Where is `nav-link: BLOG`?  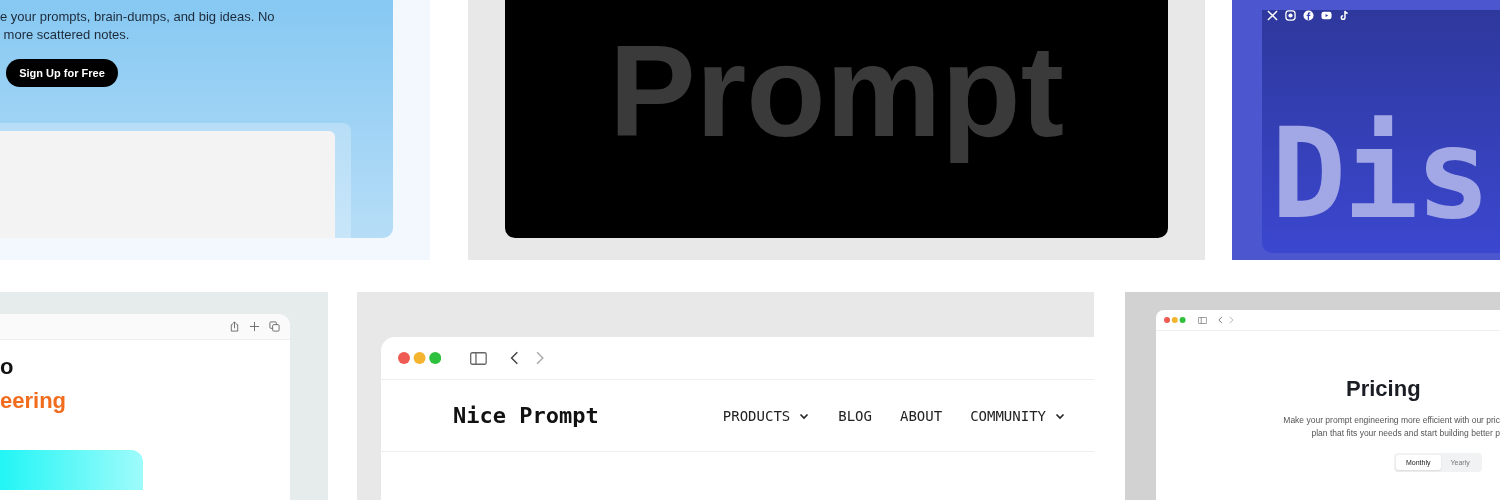 nav-link: BLOG is located at coordinates (855, 415).